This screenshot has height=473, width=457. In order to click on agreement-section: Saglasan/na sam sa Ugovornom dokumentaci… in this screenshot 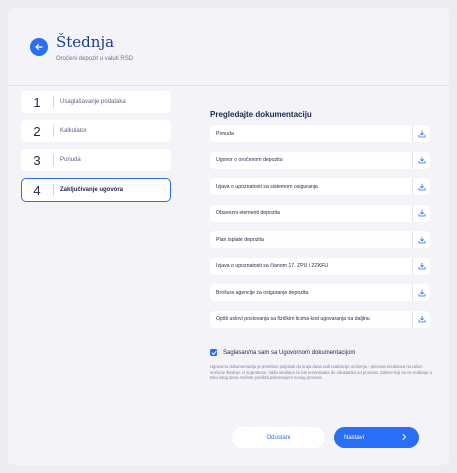, I will do `click(322, 365)`.